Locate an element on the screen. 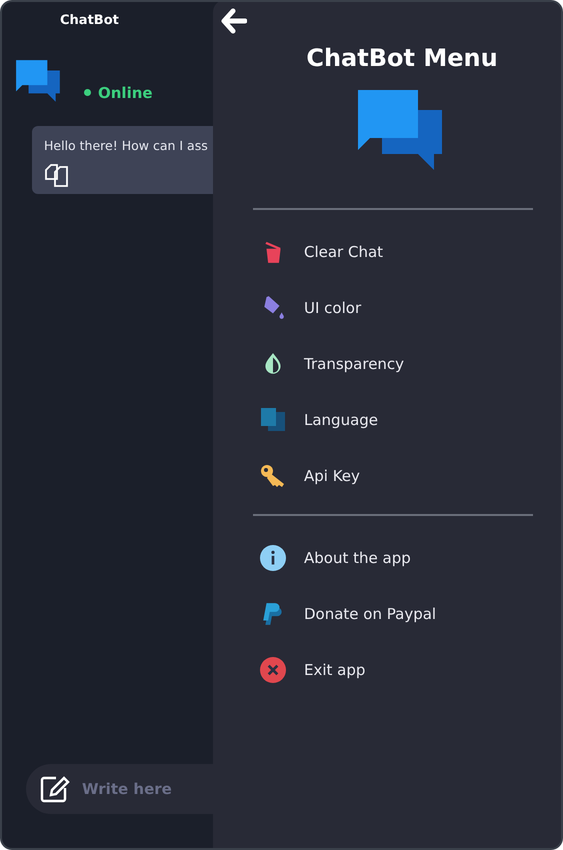 The image size is (563, 850). menu-item: Donate on Paypal is located at coordinates (387, 614).